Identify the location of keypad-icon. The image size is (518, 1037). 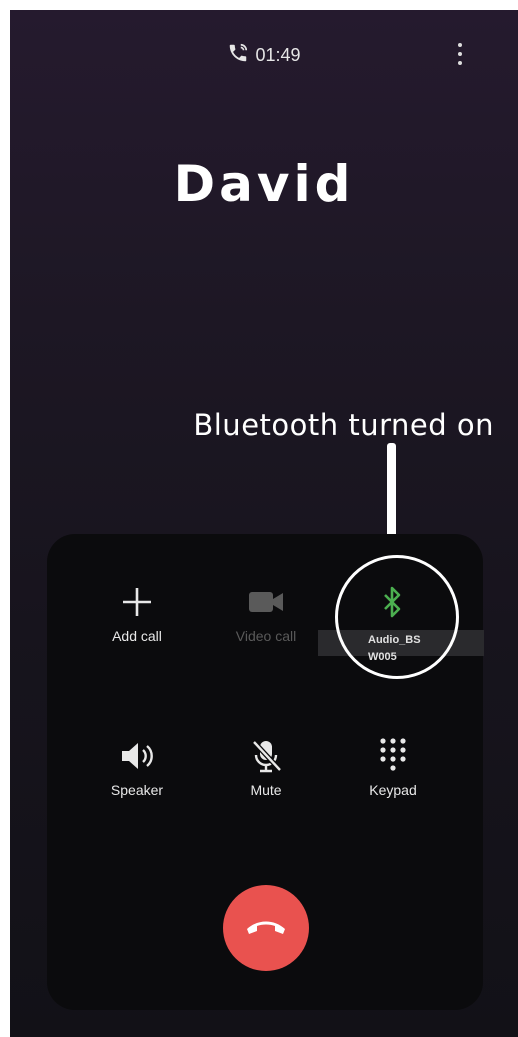
(393, 756).